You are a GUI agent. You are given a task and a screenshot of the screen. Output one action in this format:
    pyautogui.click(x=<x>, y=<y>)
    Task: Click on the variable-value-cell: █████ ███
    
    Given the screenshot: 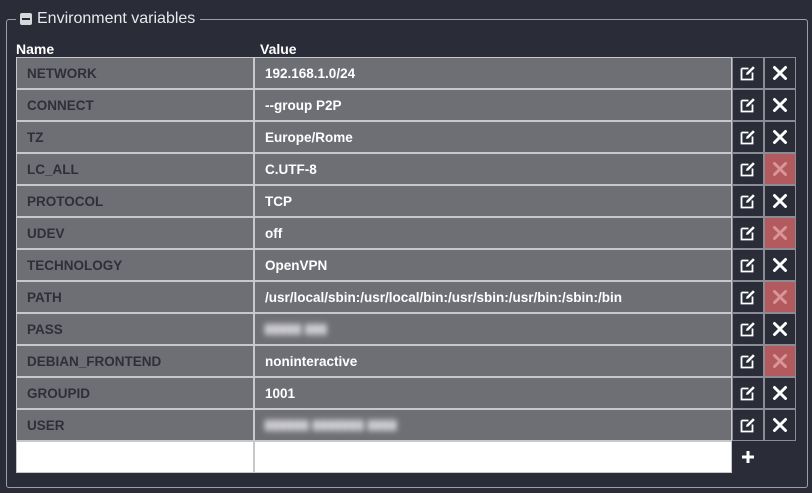 What is the action you would take?
    pyautogui.click(x=493, y=329)
    